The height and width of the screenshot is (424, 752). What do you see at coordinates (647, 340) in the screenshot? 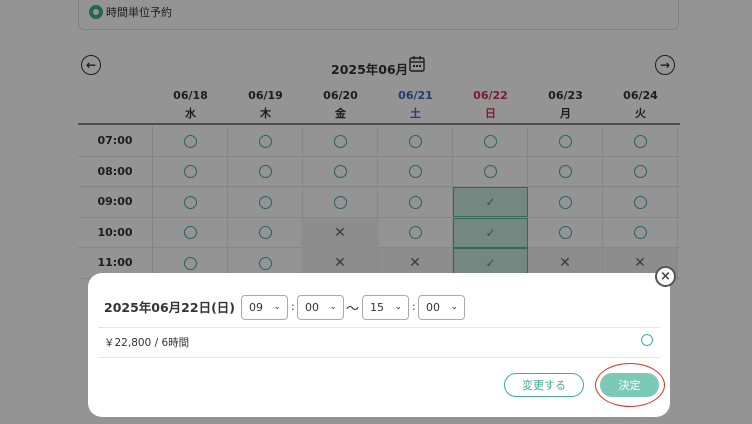
I see `circle-icon` at bounding box center [647, 340].